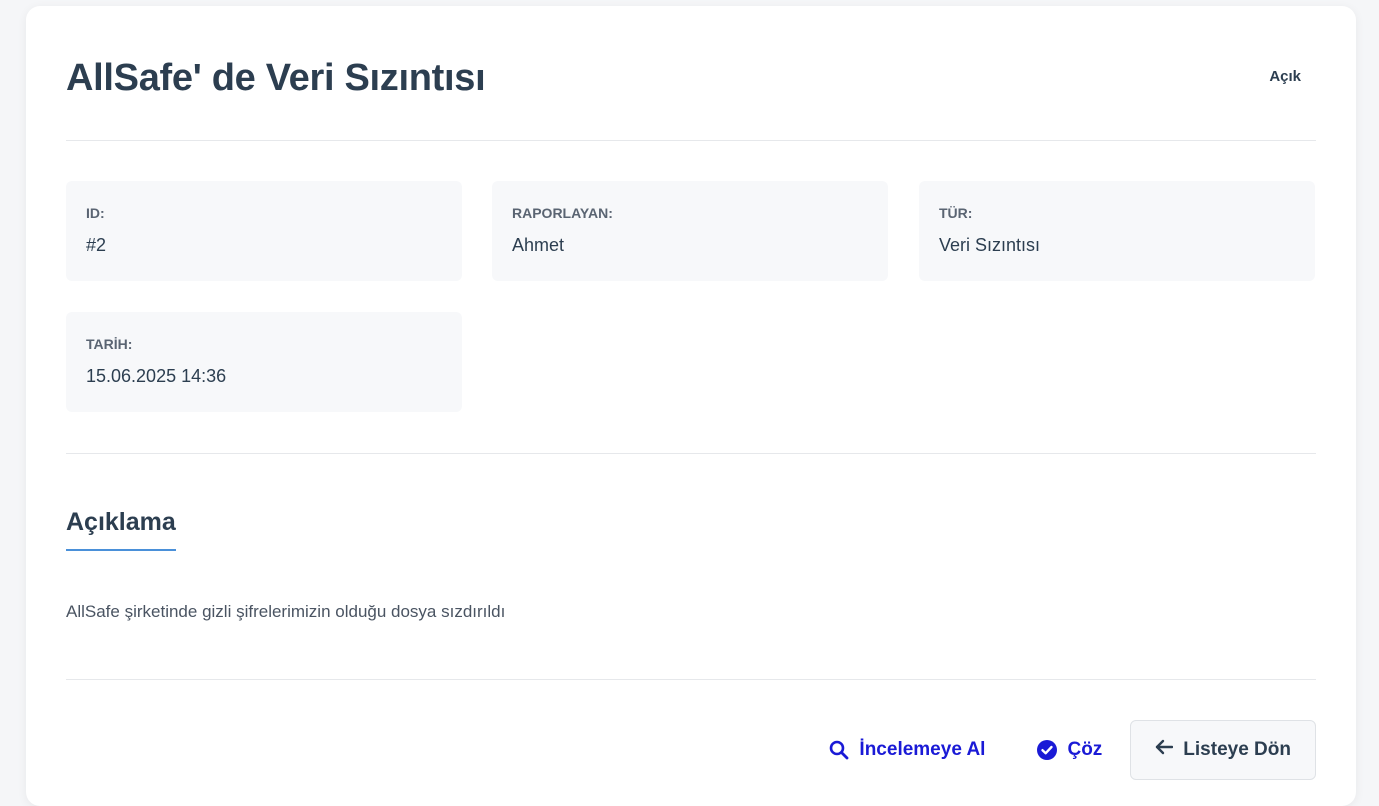 Image resolution: width=1379 pixels, height=806 pixels. Describe the element at coordinates (990, 245) in the screenshot. I see `type-value: Veri Sızıntısı` at that location.